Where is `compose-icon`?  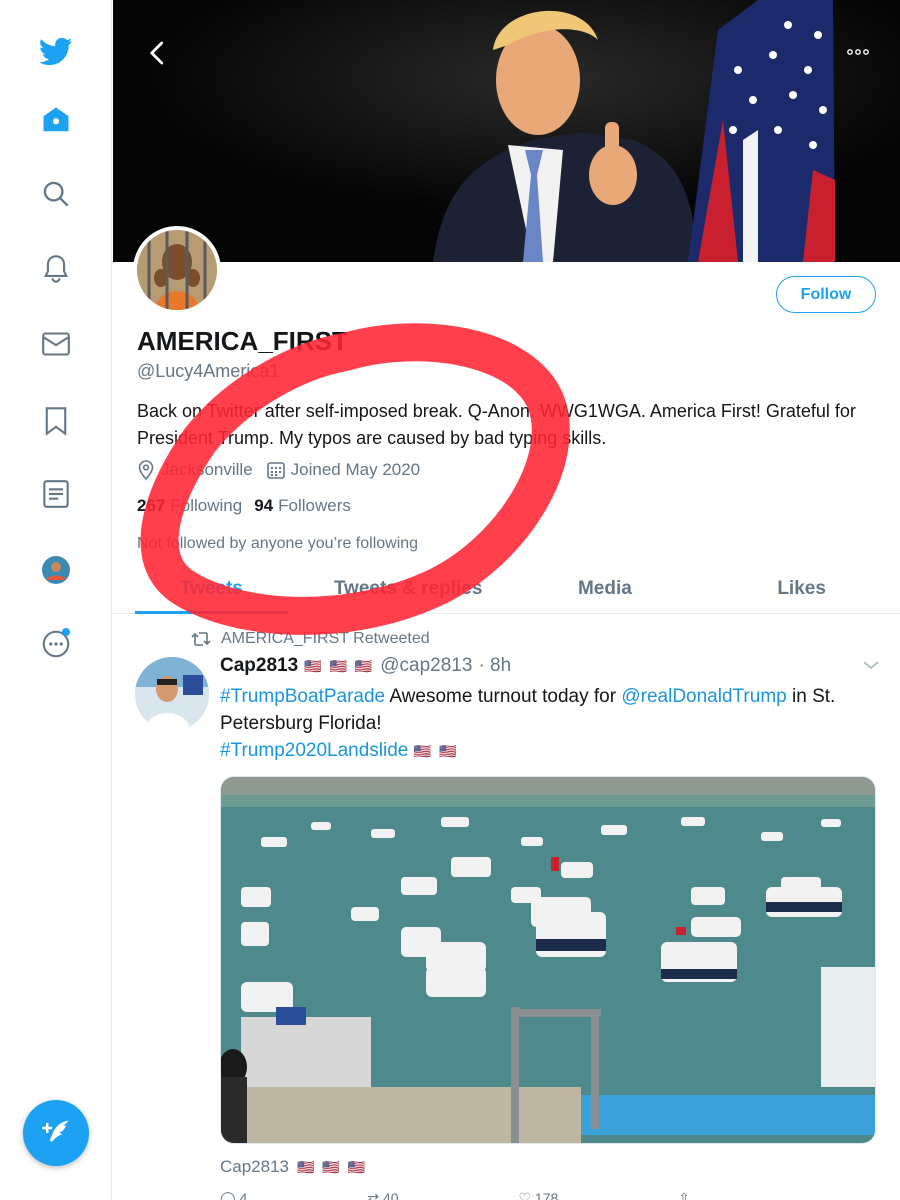 compose-icon is located at coordinates (55, 1131).